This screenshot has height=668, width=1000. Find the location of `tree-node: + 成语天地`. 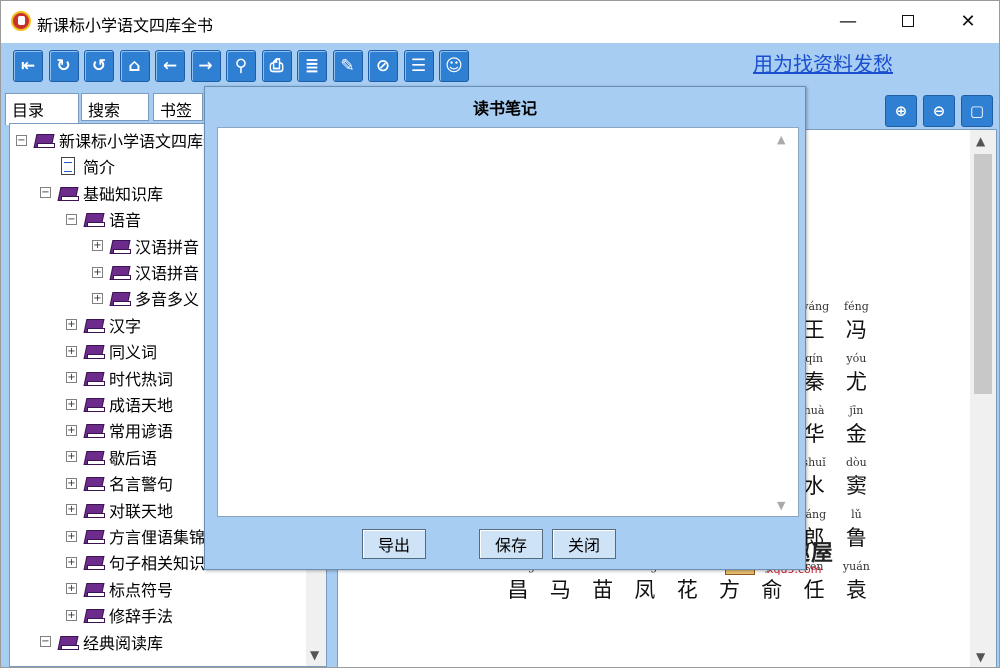

tree-node: + 成语天地 is located at coordinates (119, 404).